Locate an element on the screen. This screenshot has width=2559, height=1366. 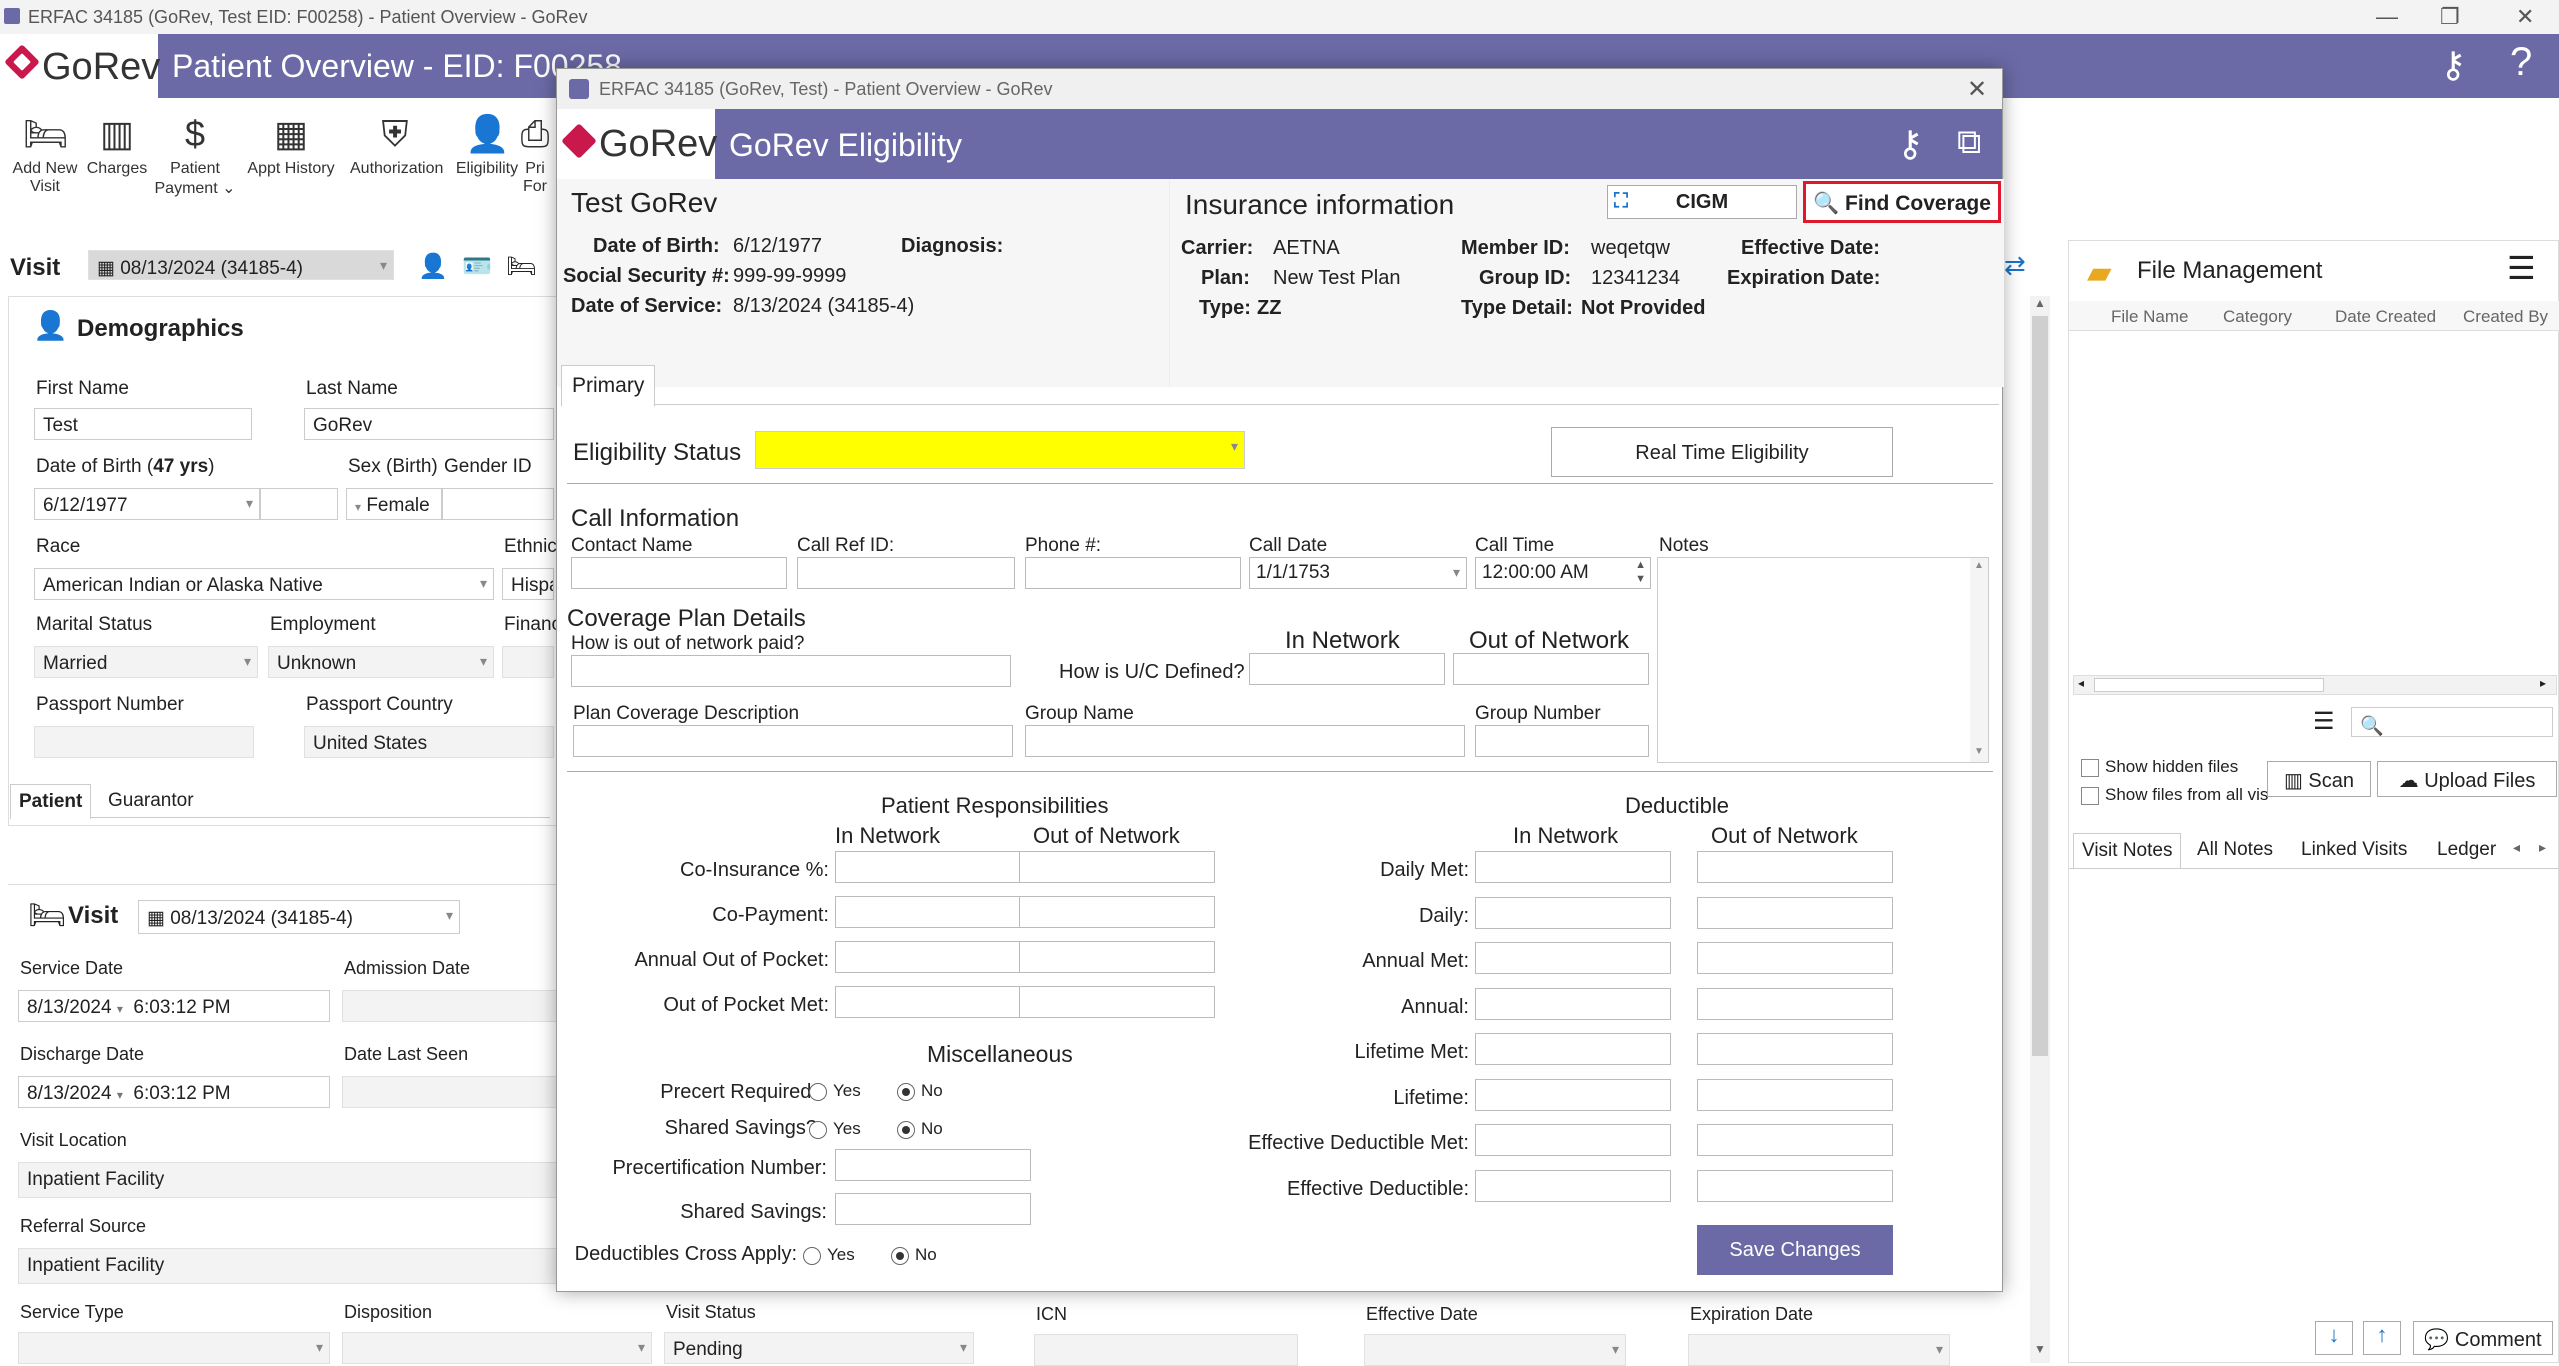
location-select: Inpatient Facility is located at coordinates (289, 1180).